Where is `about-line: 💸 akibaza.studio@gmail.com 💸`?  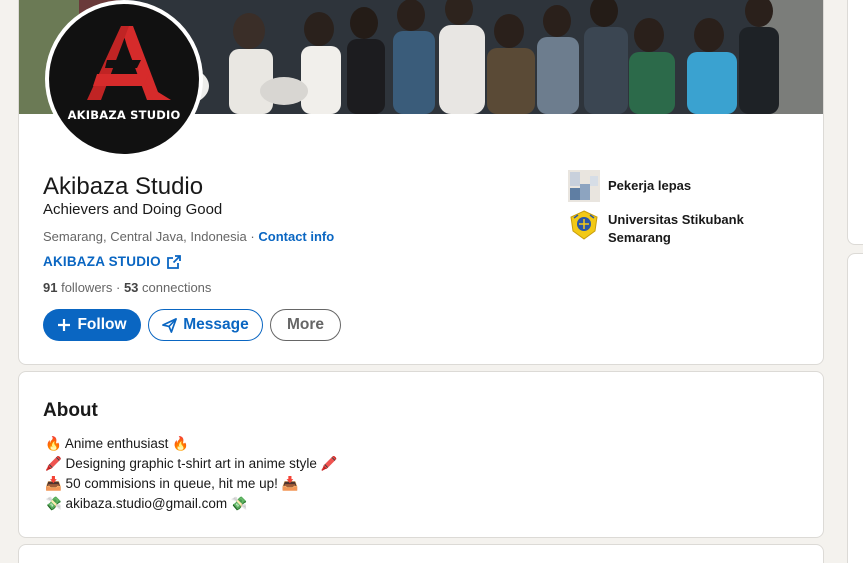 about-line: 💸 akibaza.studio@gmail.com 💸 is located at coordinates (146, 503).